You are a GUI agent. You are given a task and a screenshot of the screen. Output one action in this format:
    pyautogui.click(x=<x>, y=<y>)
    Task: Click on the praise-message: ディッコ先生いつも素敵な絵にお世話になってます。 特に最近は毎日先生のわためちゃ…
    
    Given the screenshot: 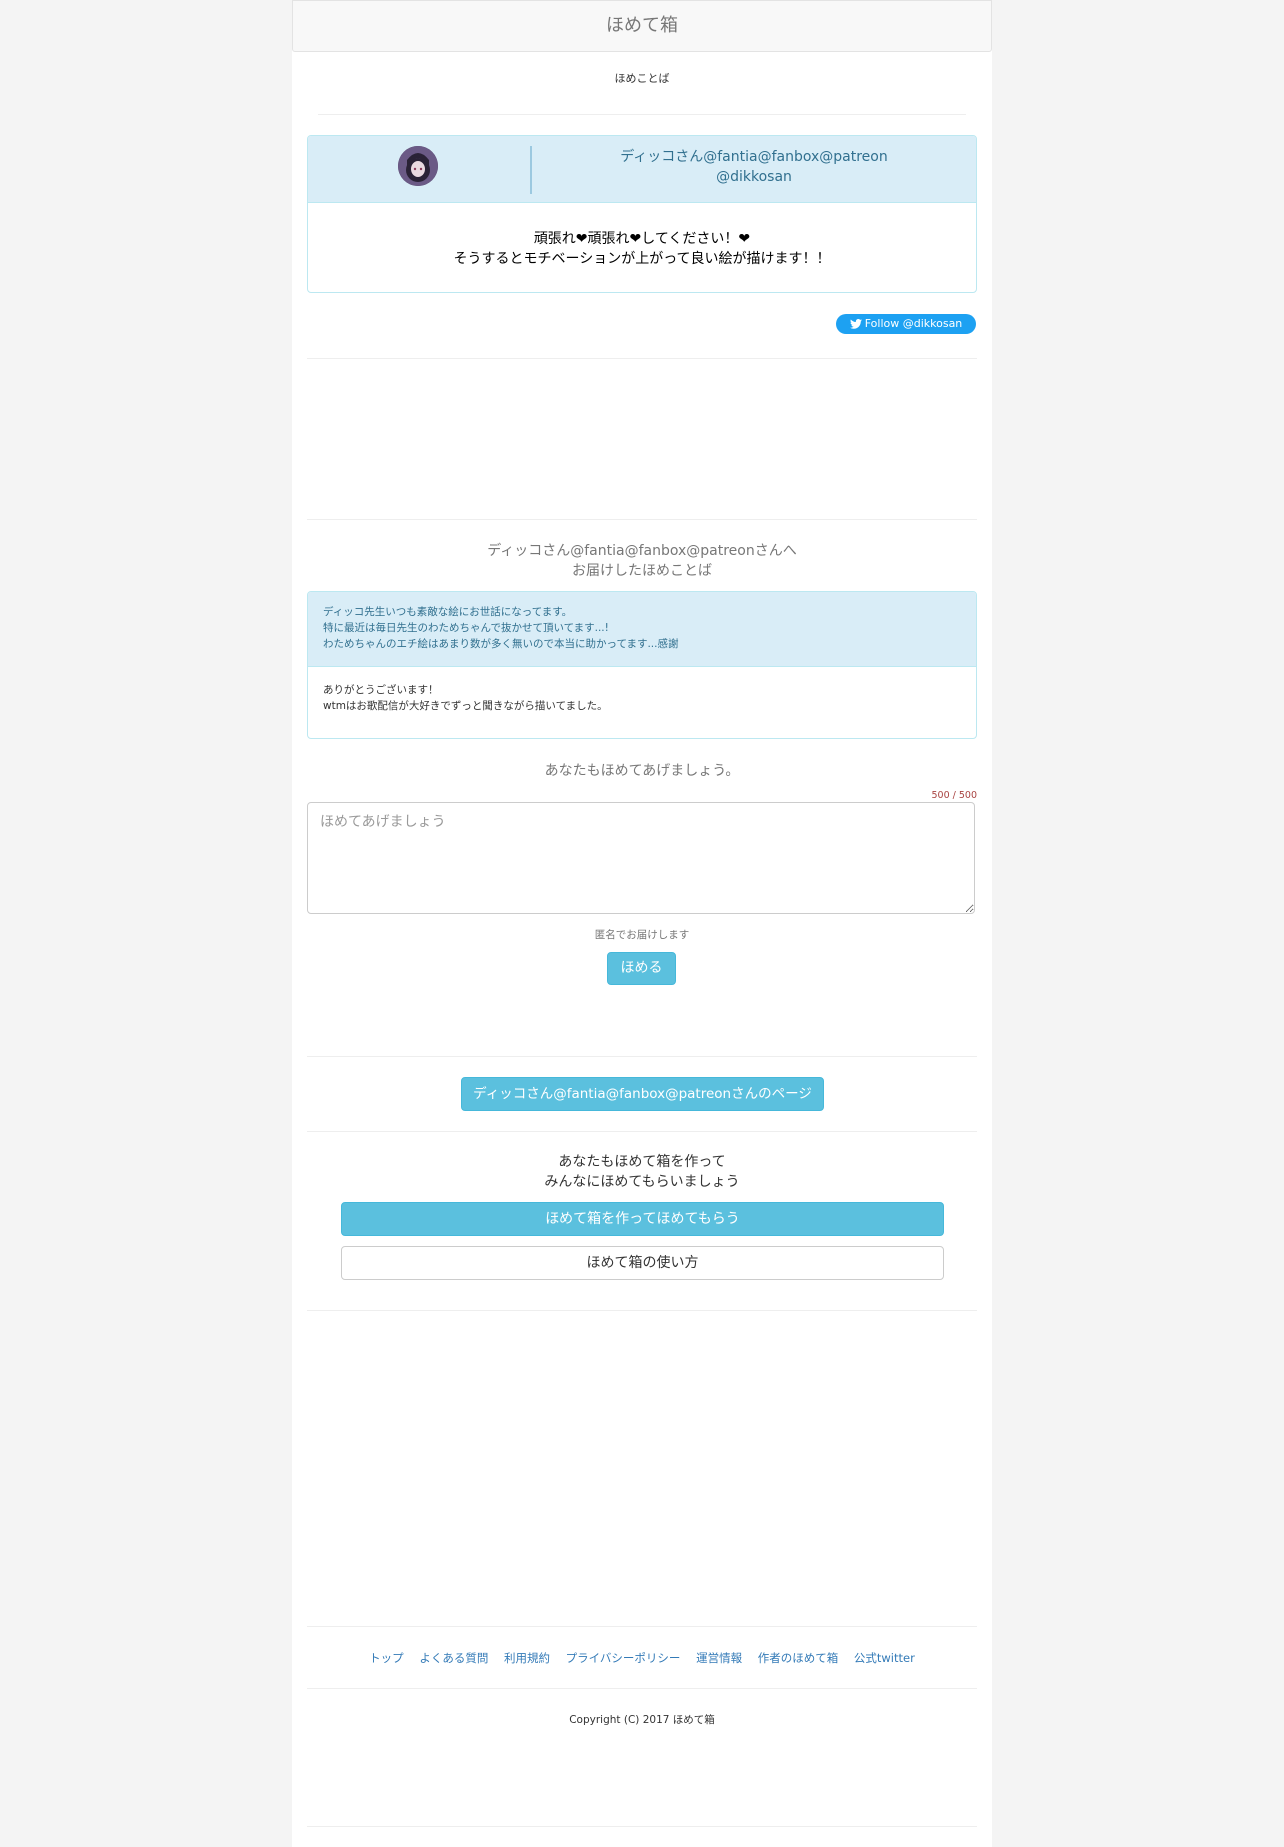 What is the action you would take?
    pyautogui.click(x=643, y=628)
    